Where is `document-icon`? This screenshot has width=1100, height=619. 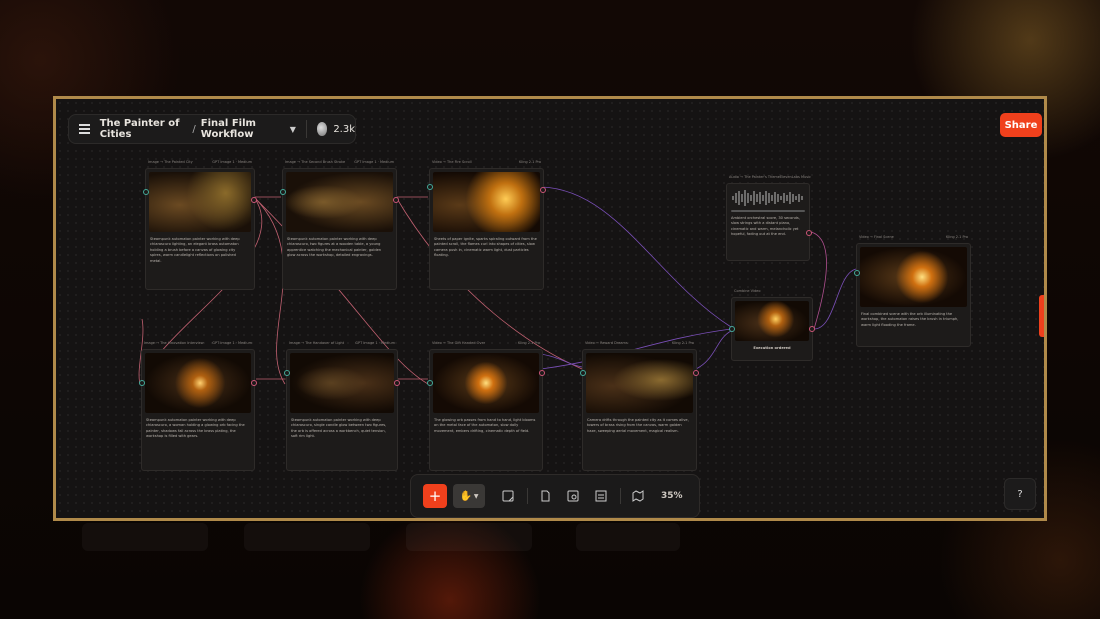
document-icon is located at coordinates (545, 496).